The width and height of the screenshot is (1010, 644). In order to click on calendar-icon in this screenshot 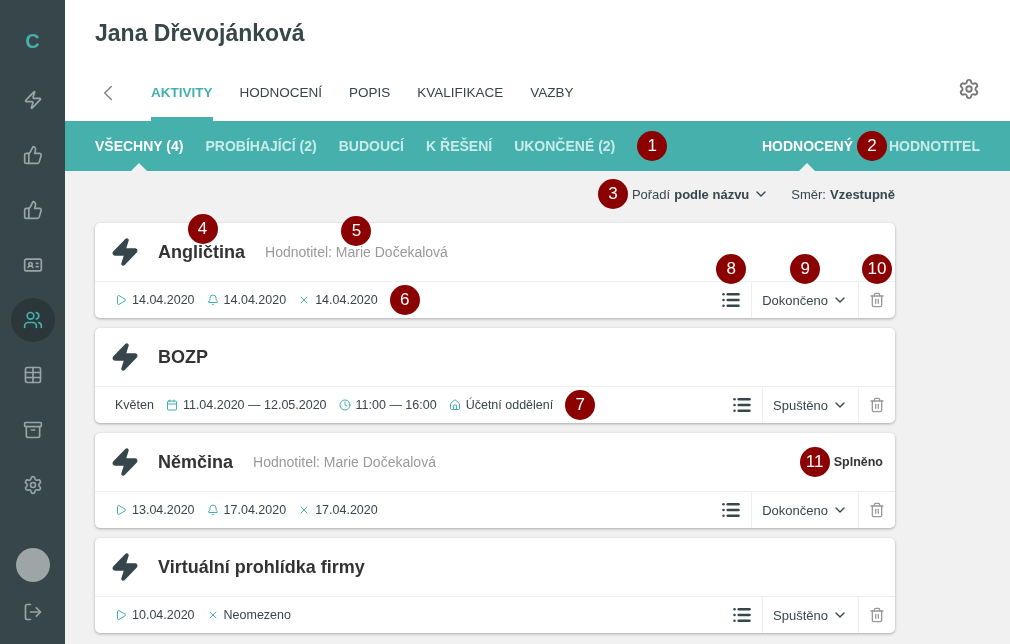, I will do `click(171, 405)`.